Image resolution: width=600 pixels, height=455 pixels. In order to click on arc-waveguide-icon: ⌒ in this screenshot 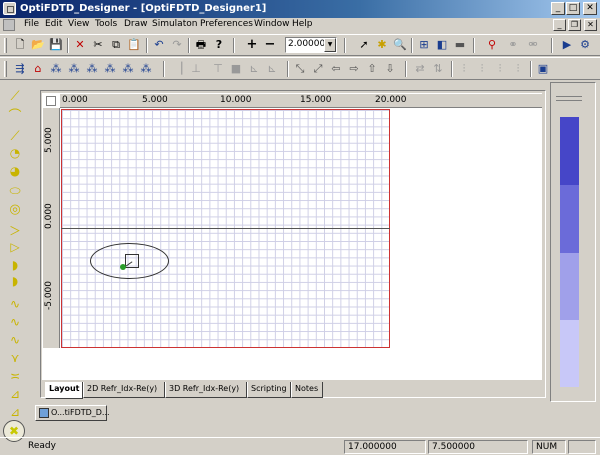, I will do `click(15, 115)`.